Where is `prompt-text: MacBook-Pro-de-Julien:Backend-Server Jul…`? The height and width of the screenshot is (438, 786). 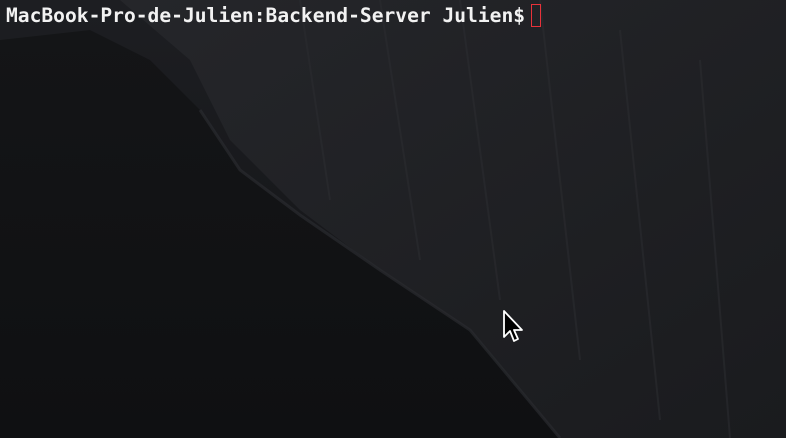
prompt-text: MacBook-Pro-de-Julien:Backend-Server Jul… is located at coordinates (266, 15).